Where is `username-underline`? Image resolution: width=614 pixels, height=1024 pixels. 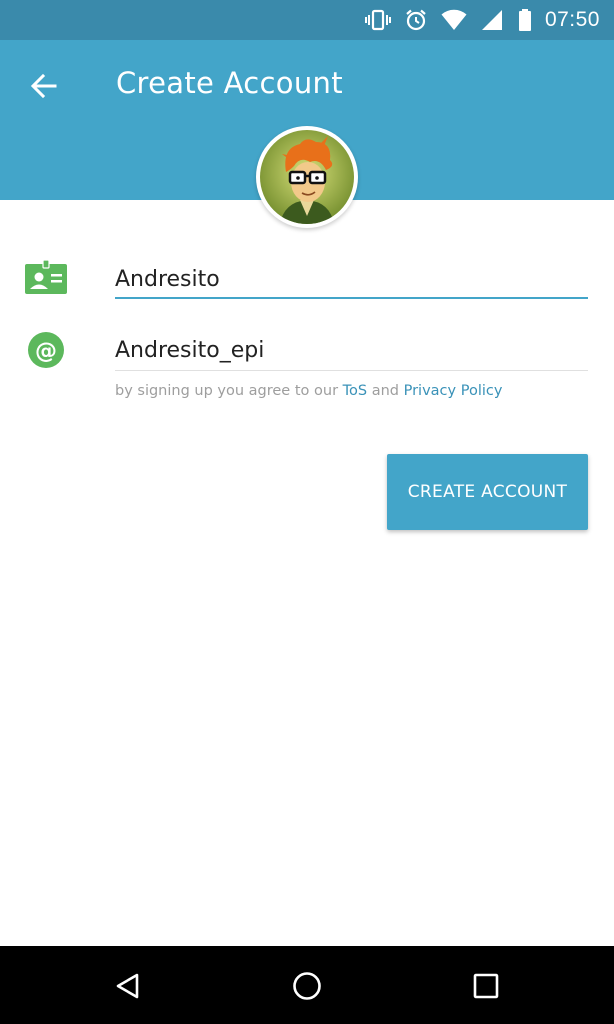 username-underline is located at coordinates (351, 370).